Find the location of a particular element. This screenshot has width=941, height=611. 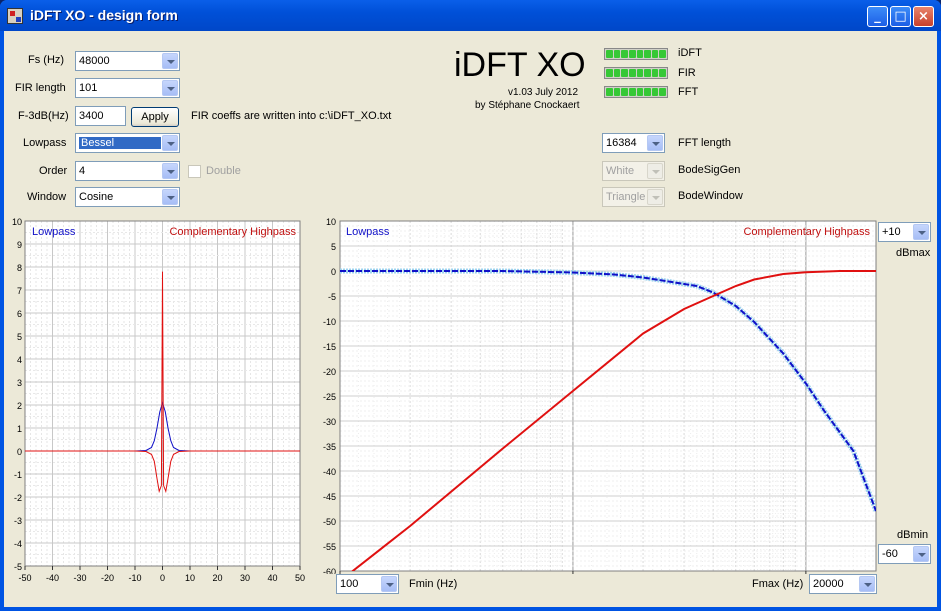

impulse-x-tick-label: -40 is located at coordinates (52, 578).